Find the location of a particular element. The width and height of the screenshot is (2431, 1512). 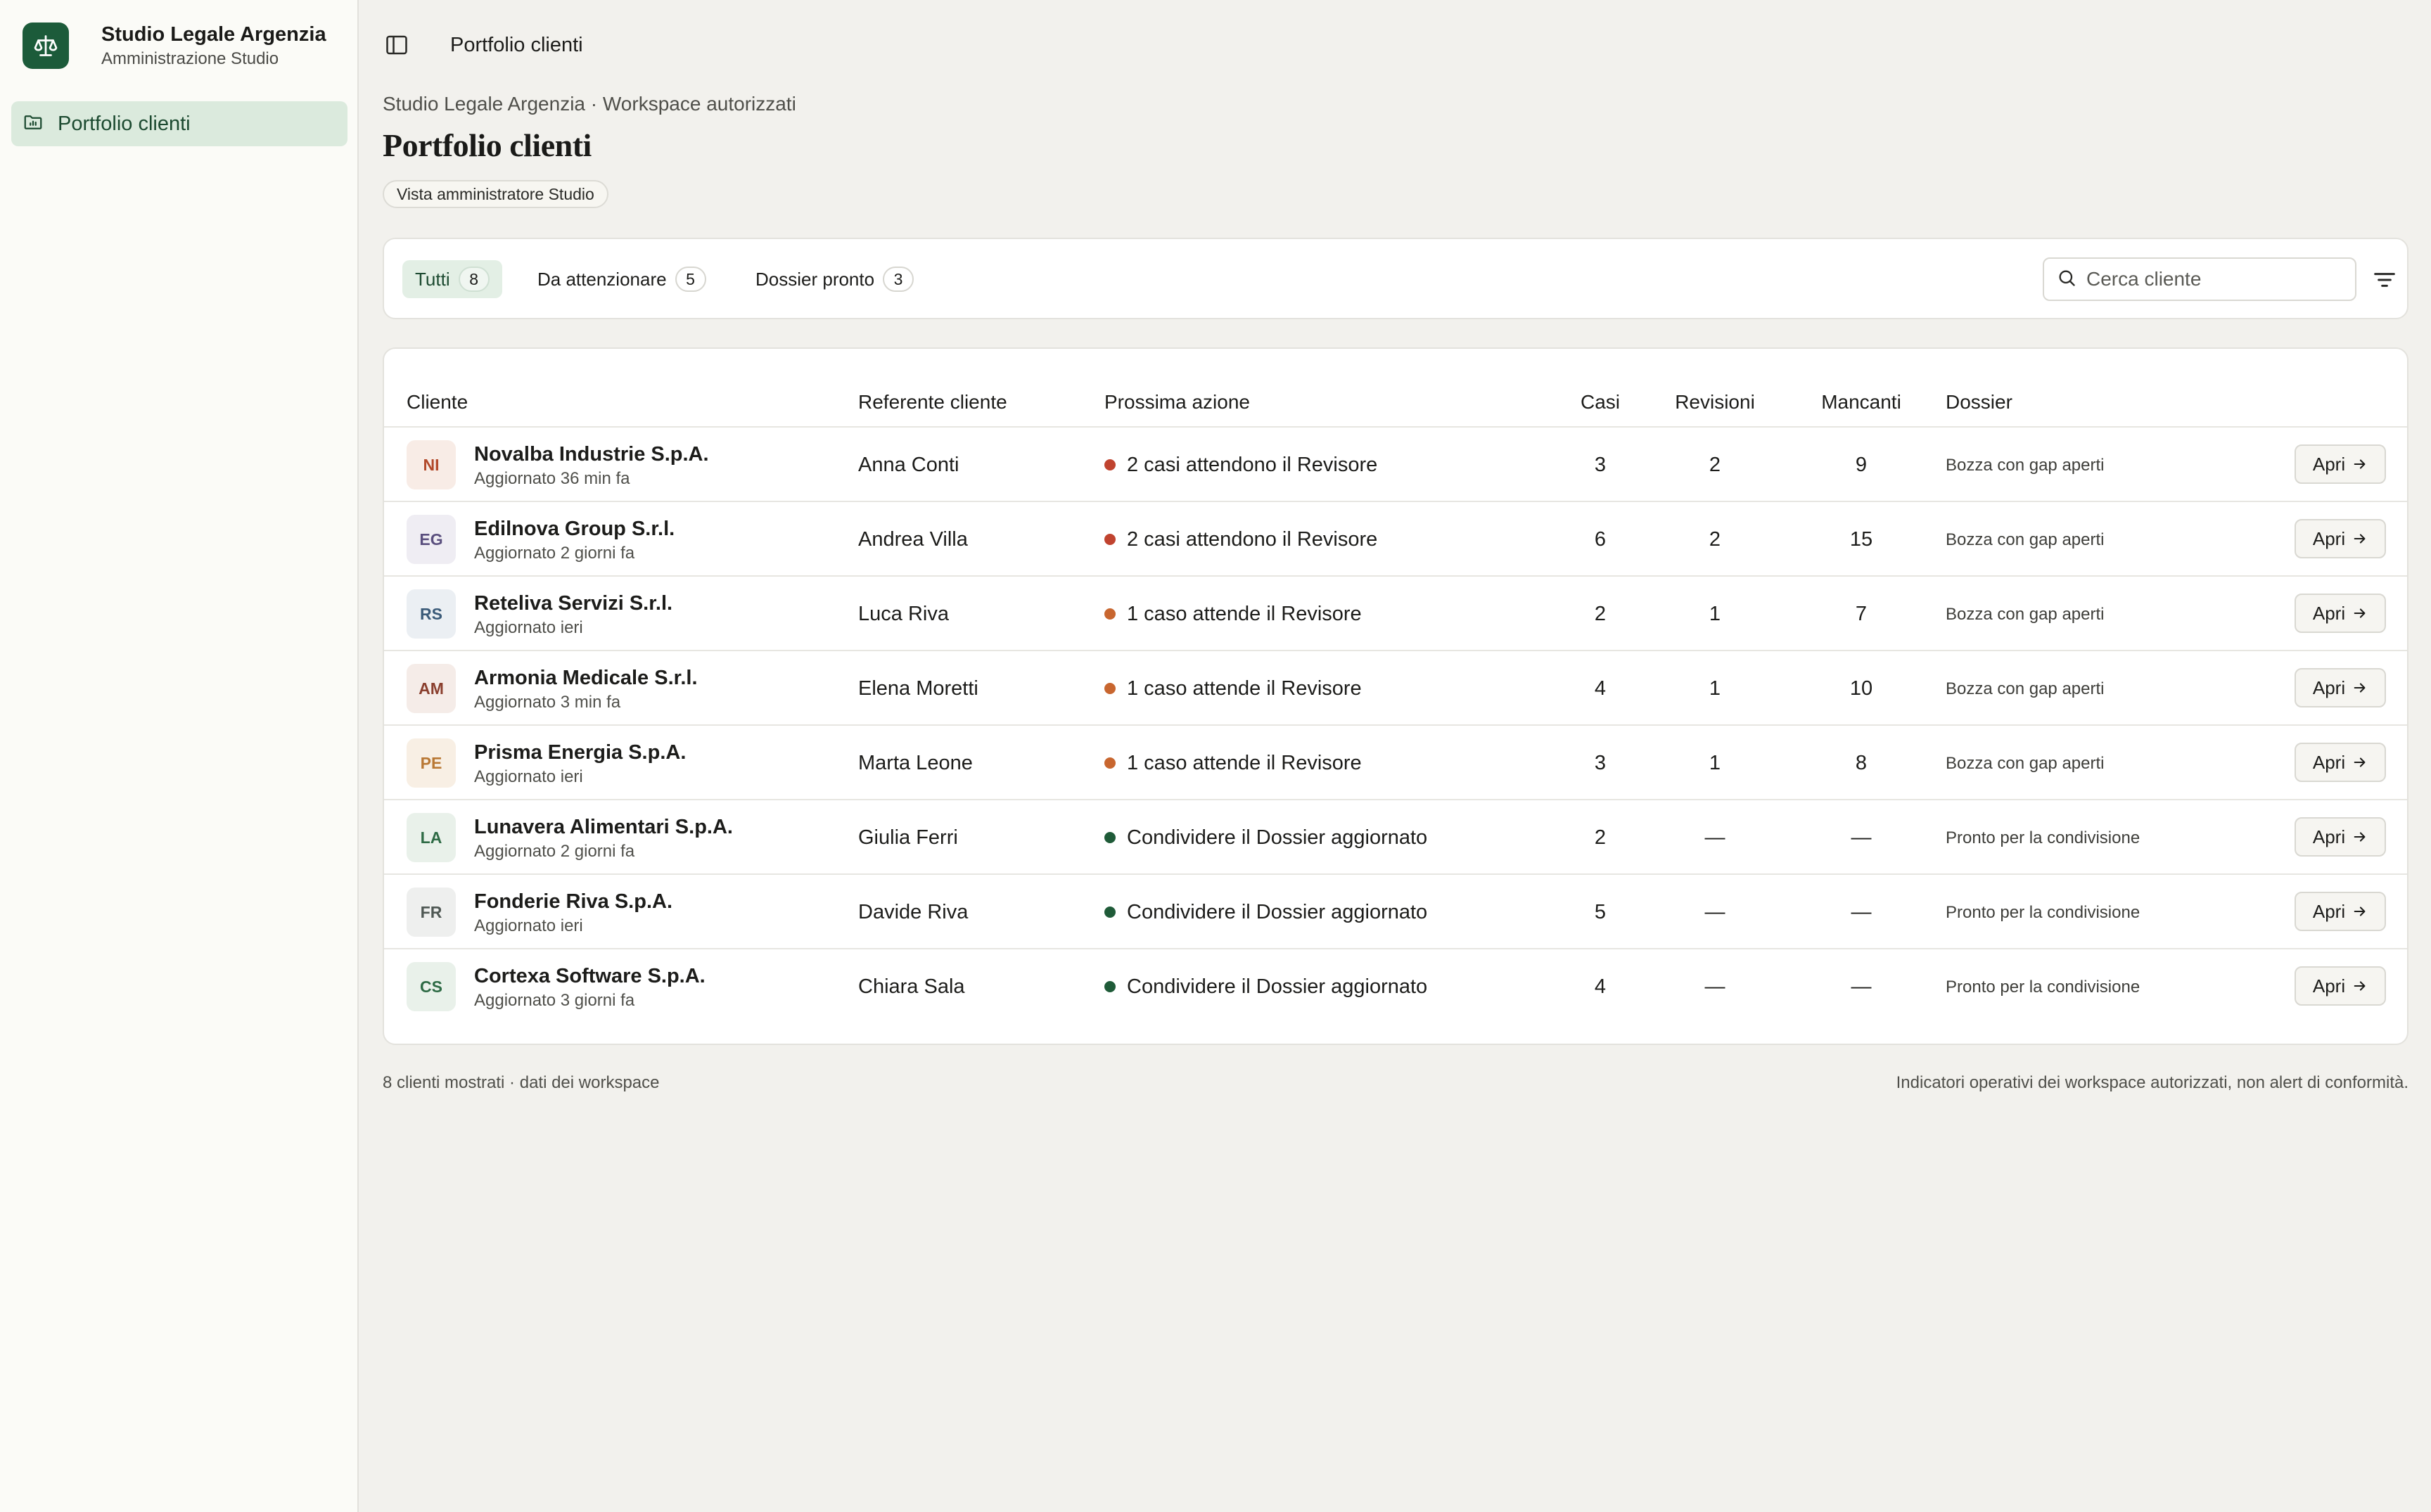

client-referente: Andrea Villa is located at coordinates (913, 539).